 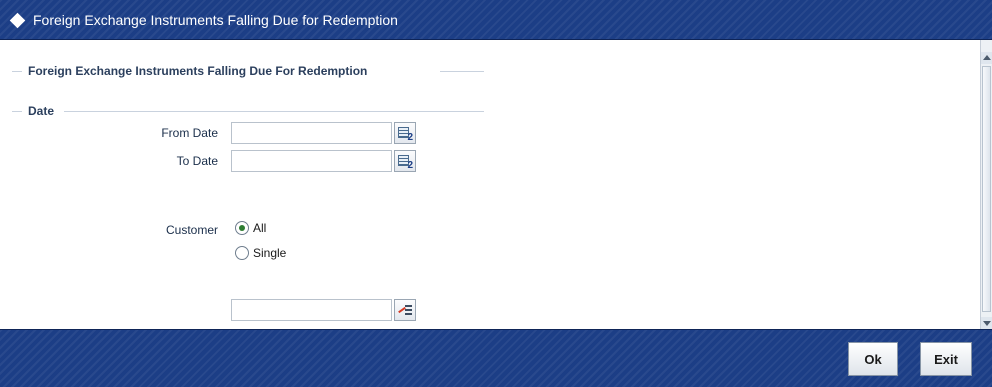 I want to click on vertical-scrollbar, so click(x=986, y=184).